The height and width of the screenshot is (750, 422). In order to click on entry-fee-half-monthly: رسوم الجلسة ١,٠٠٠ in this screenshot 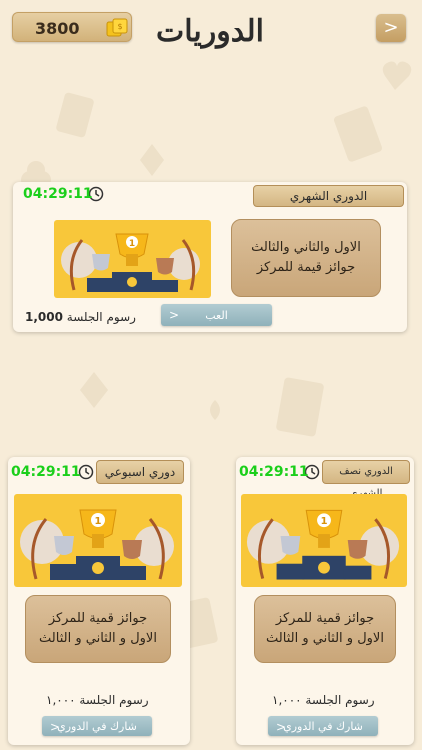, I will do `click(323, 700)`.